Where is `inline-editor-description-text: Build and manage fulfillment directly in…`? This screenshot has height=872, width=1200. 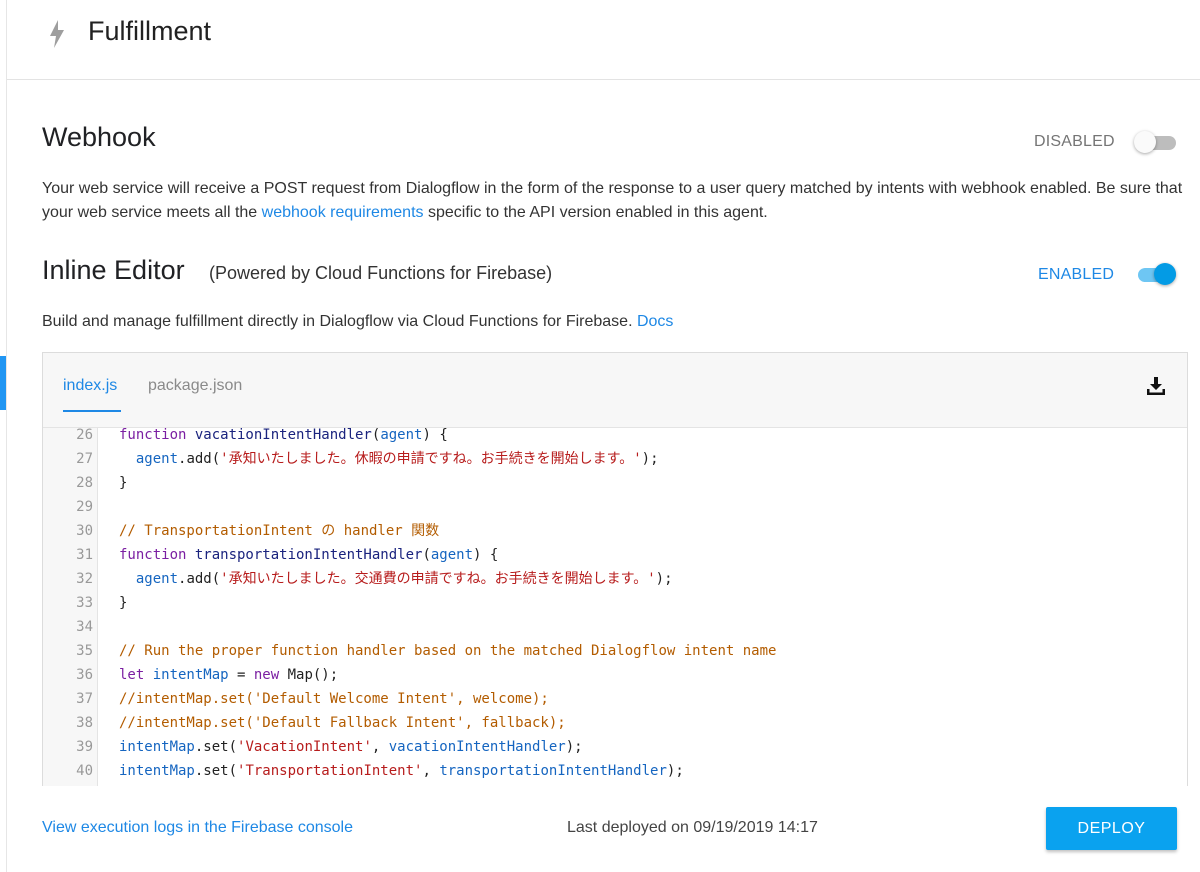 inline-editor-description-text: Build and manage fulfillment directly in… is located at coordinates (339, 321).